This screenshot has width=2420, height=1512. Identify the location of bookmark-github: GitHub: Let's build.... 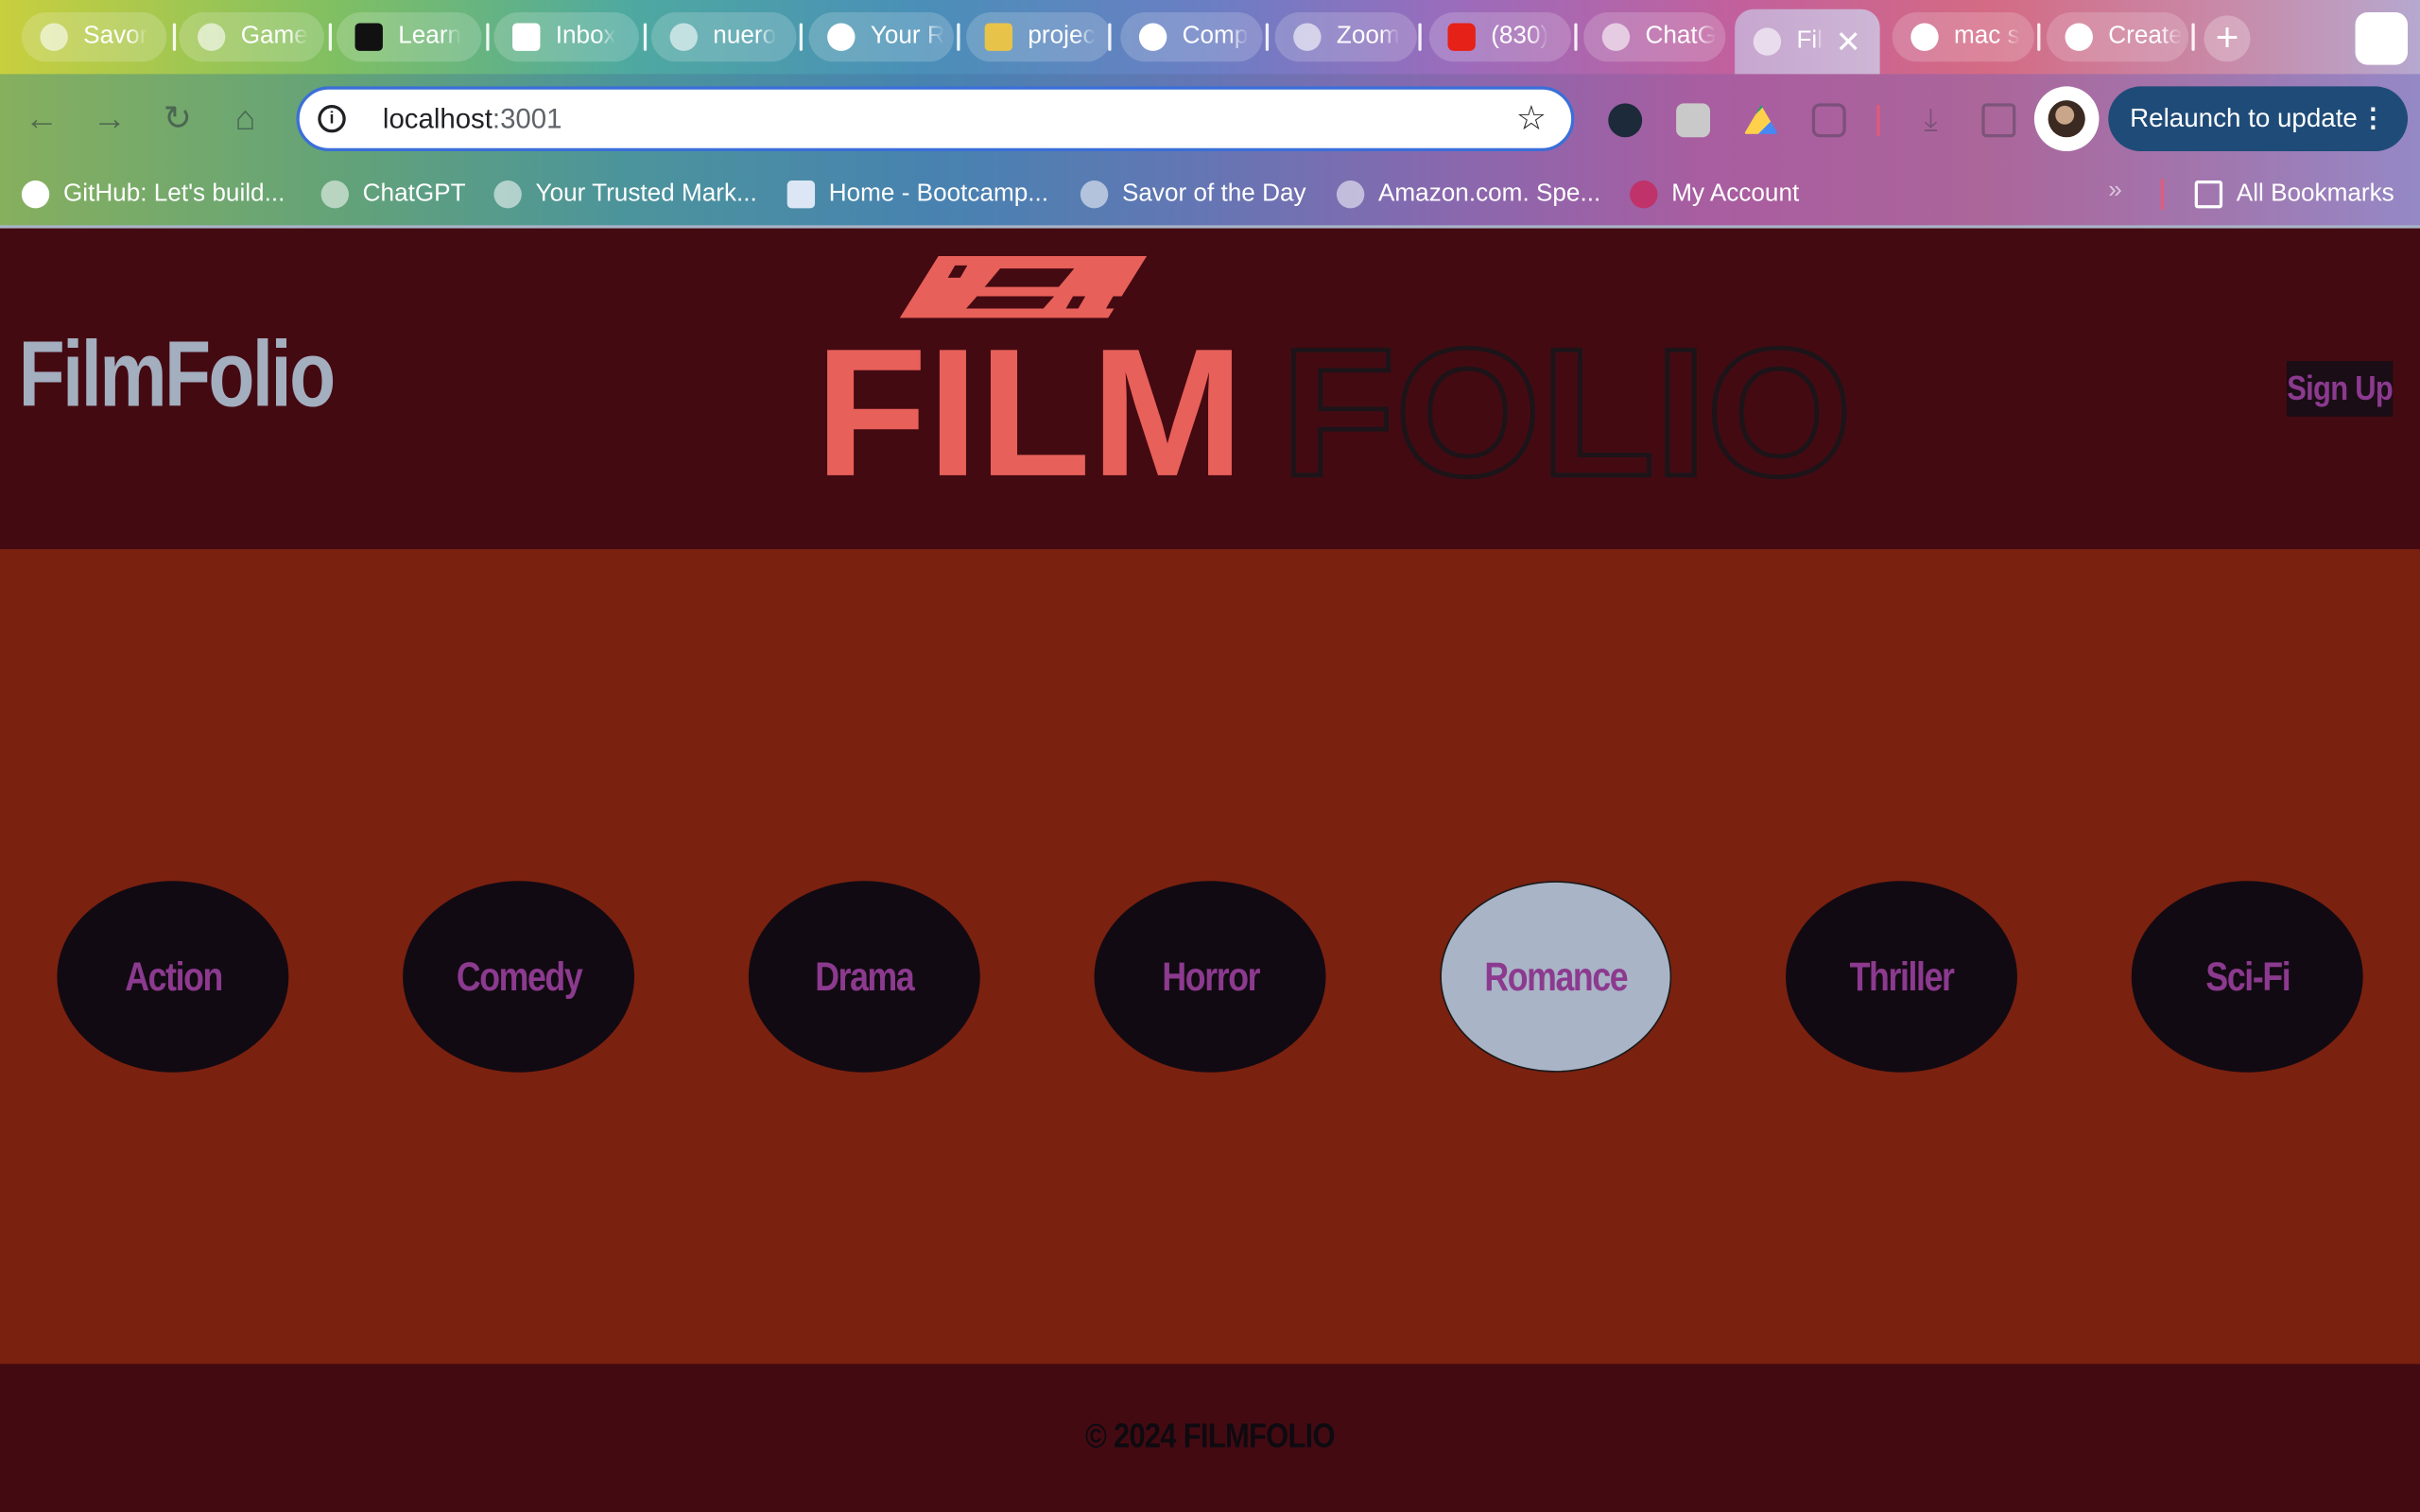
(153, 195).